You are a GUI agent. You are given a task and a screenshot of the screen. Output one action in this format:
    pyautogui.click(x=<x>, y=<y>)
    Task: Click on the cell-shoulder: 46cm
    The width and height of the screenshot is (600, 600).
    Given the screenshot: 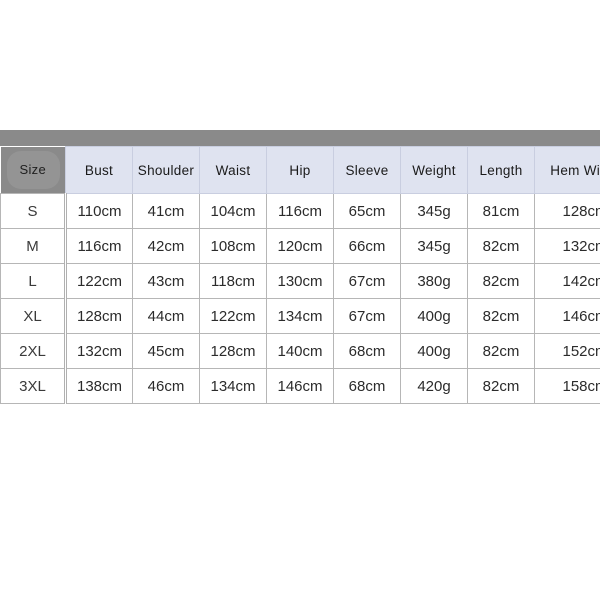 What is the action you would take?
    pyautogui.click(x=166, y=386)
    